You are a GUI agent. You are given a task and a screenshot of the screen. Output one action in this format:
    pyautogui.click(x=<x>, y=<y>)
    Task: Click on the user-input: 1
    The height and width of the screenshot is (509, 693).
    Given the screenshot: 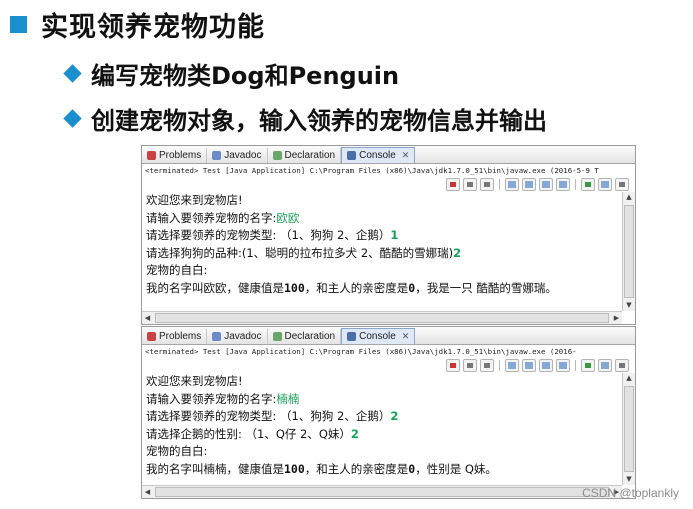 What is the action you would take?
    pyautogui.click(x=394, y=235)
    